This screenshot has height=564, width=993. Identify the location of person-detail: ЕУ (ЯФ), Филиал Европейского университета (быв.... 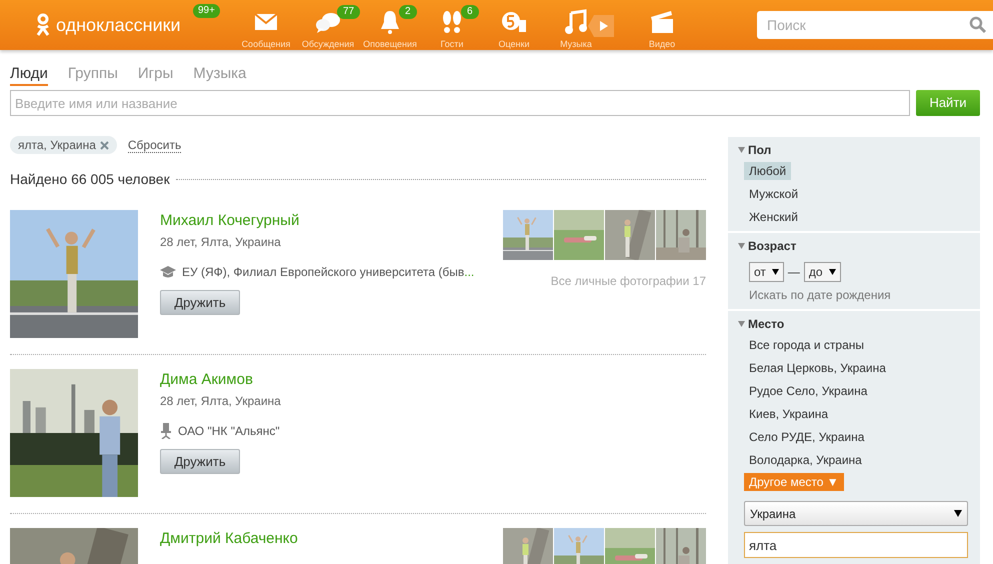
(328, 272).